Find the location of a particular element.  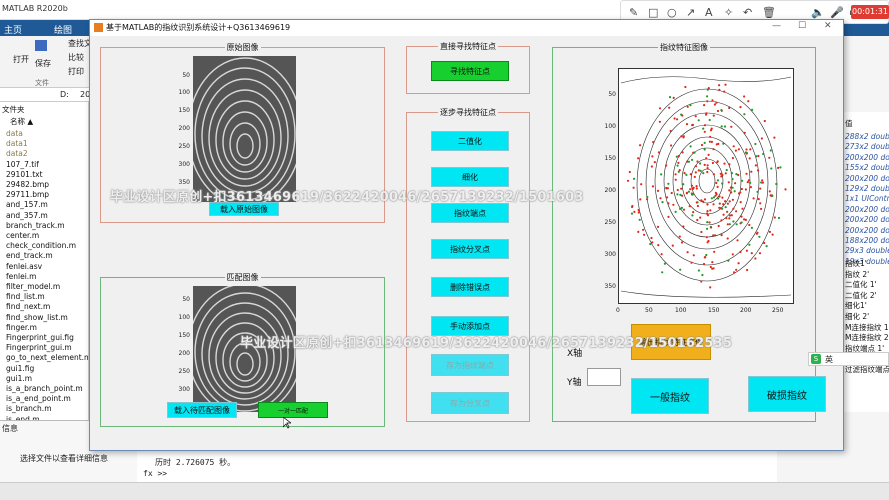

workspace-value: 273x2 double is located at coordinates (867, 146).